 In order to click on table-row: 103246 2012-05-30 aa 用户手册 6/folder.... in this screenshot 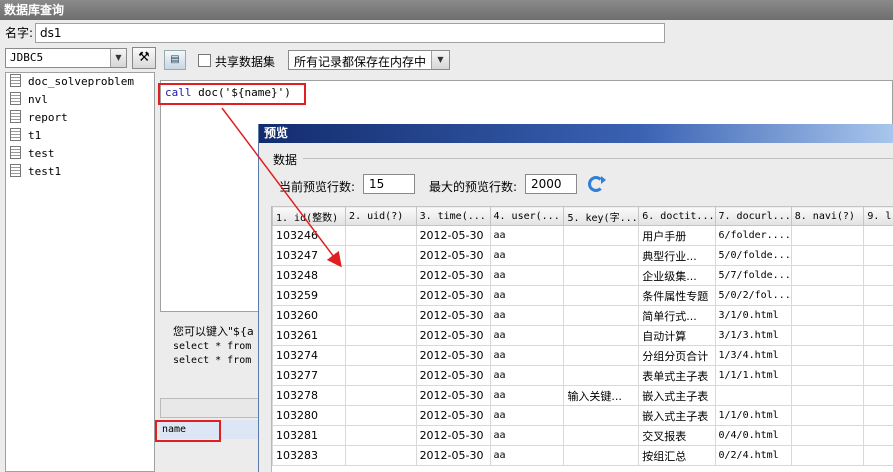, I will do `click(582, 235)`.